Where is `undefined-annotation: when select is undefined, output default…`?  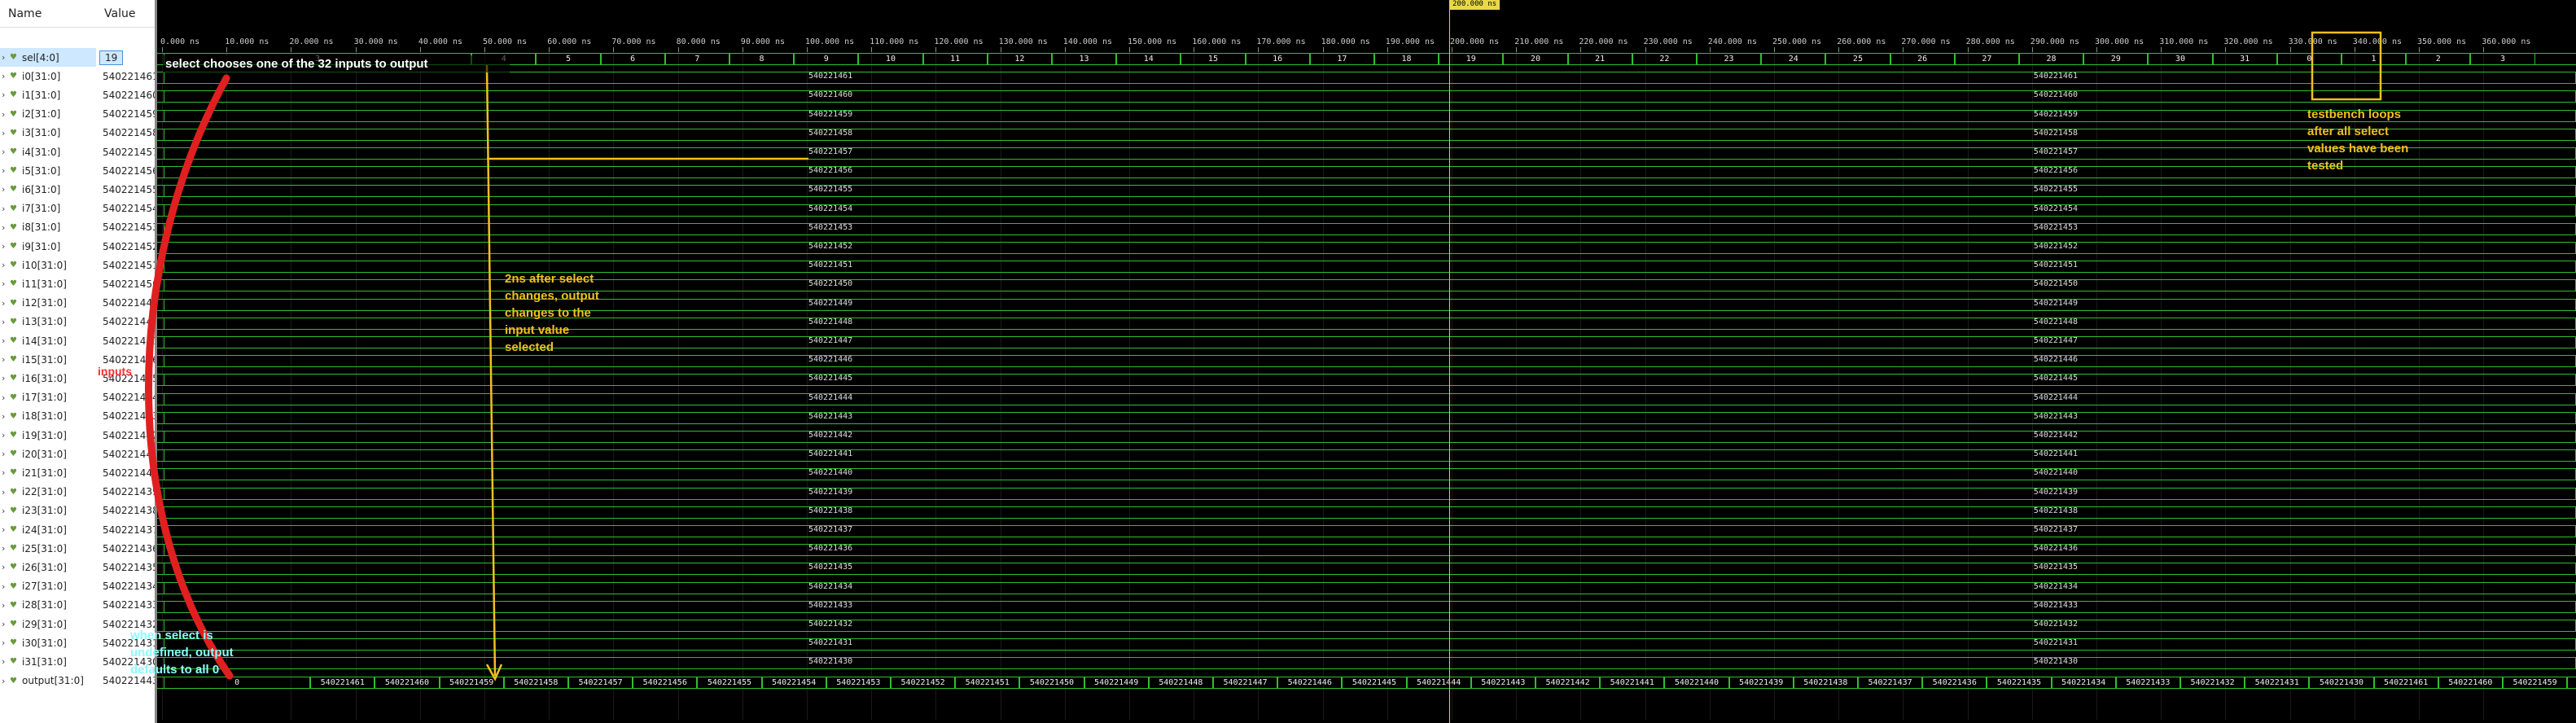 undefined-annotation: when select is undefined, output default… is located at coordinates (182, 653).